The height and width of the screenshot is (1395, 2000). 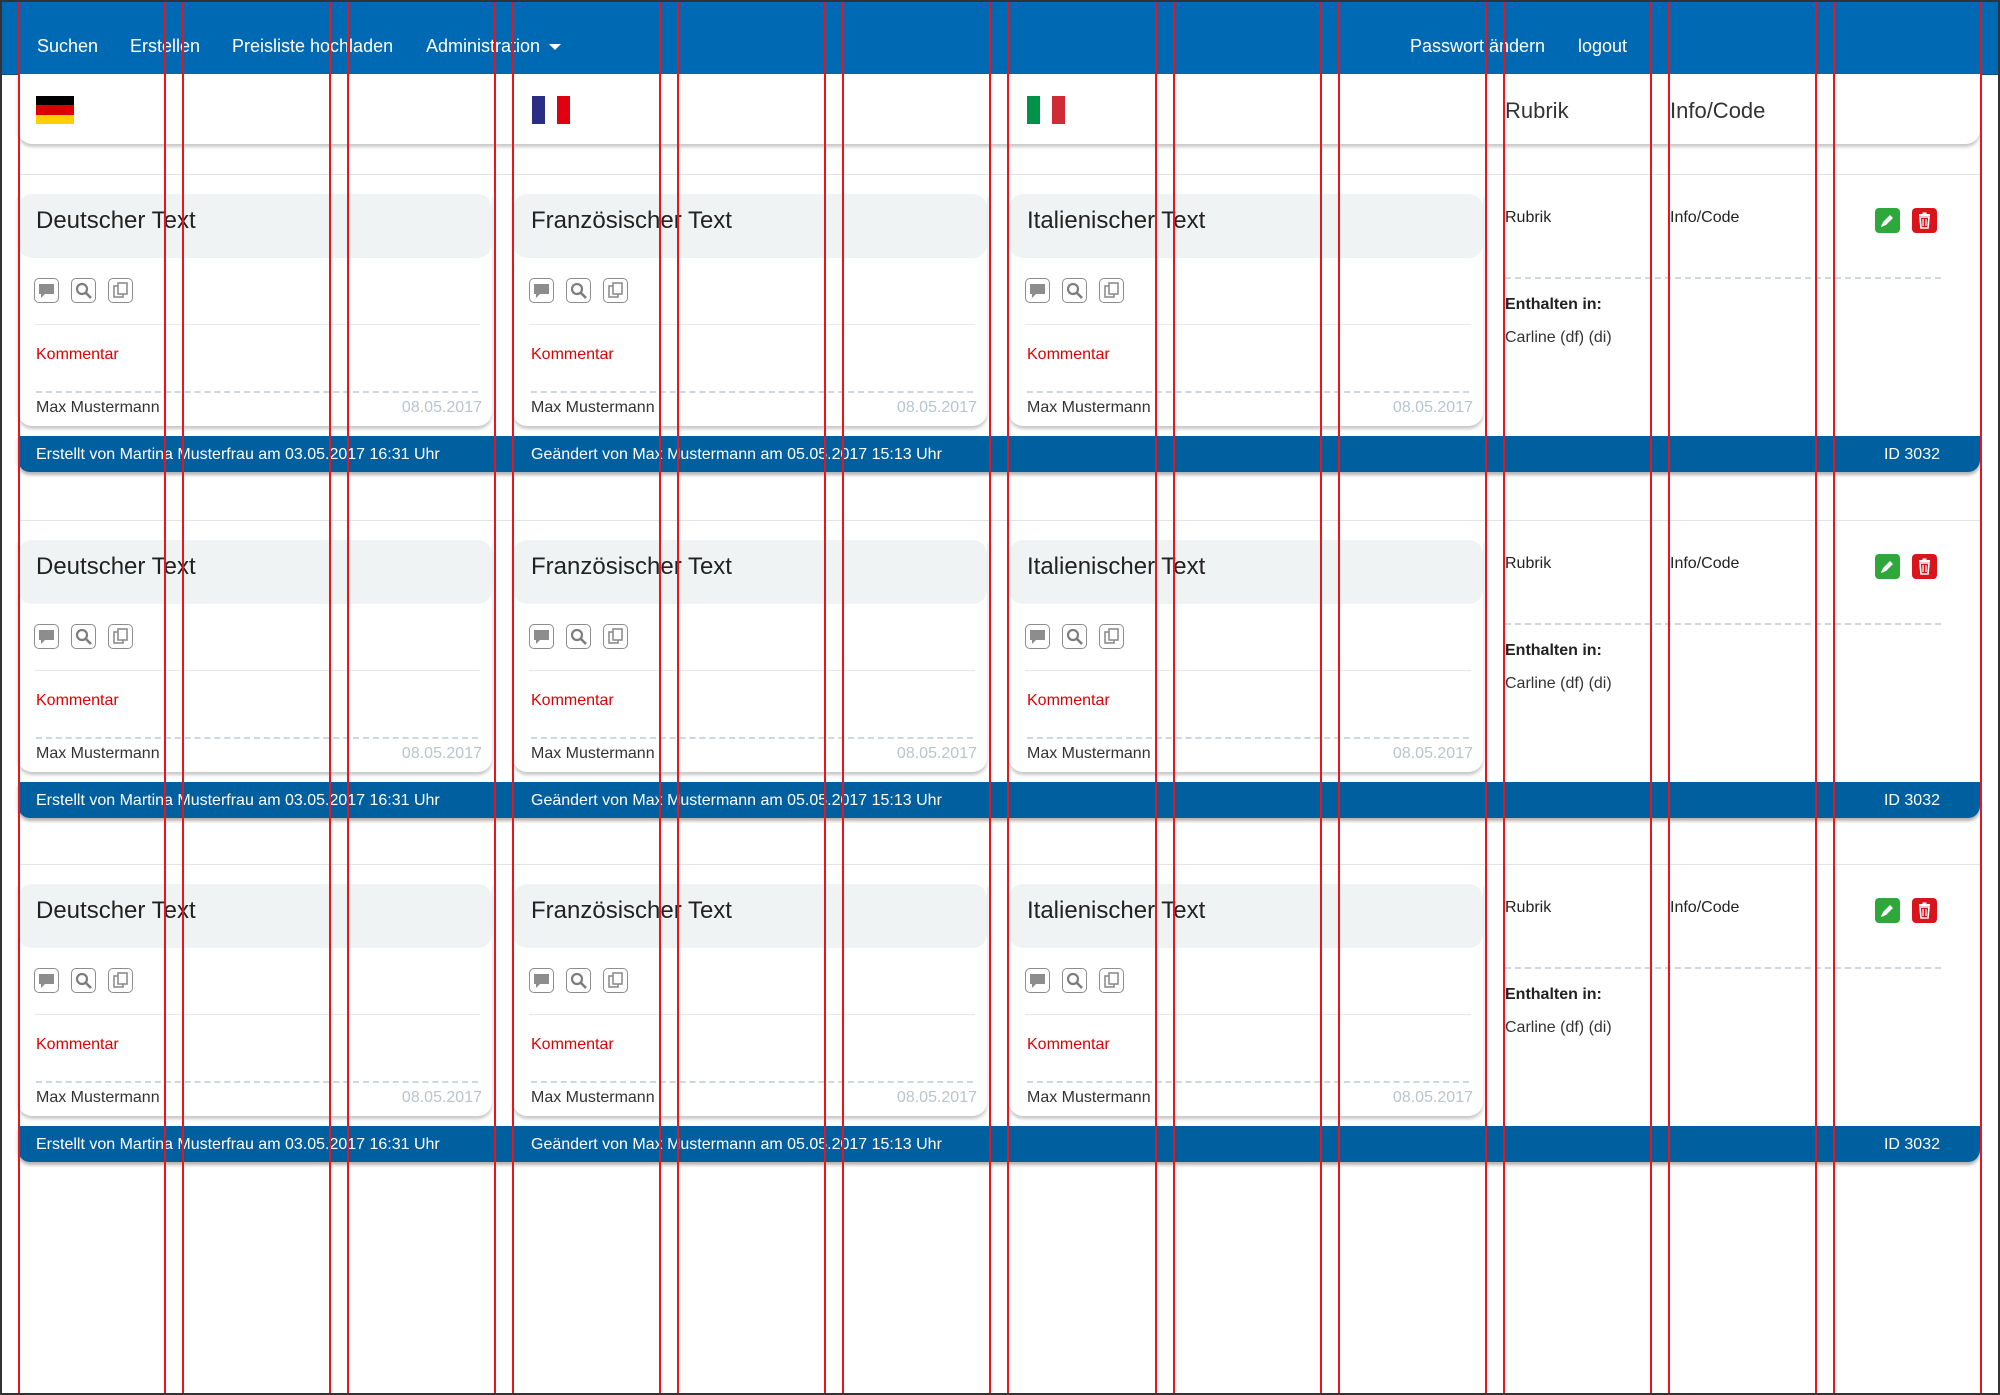 I want to click on nav-administration-label: Administration, so click(x=483, y=46).